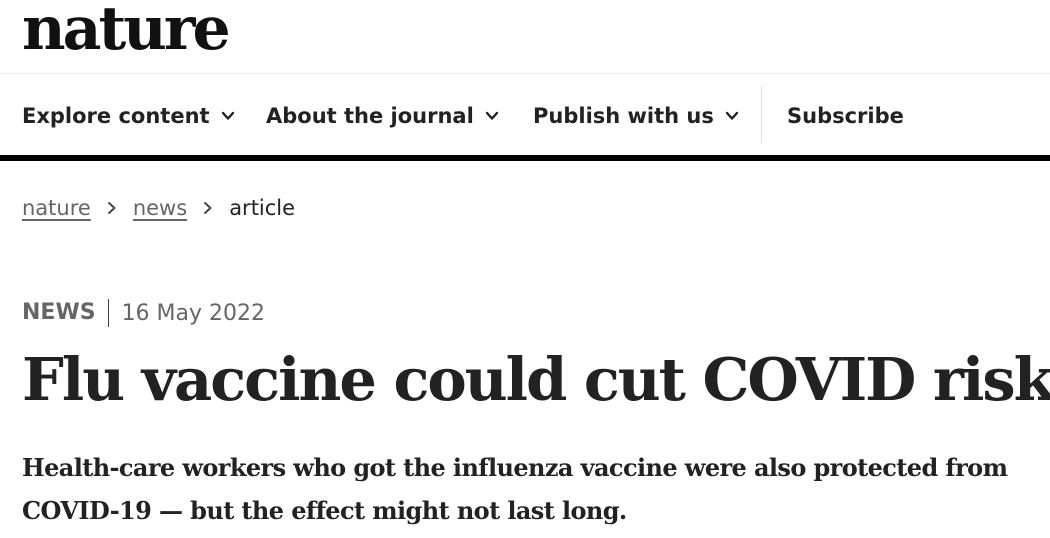 The height and width of the screenshot is (538, 1050). What do you see at coordinates (623, 116) in the screenshot?
I see `nav-publish-with-us-label: Publish with us` at bounding box center [623, 116].